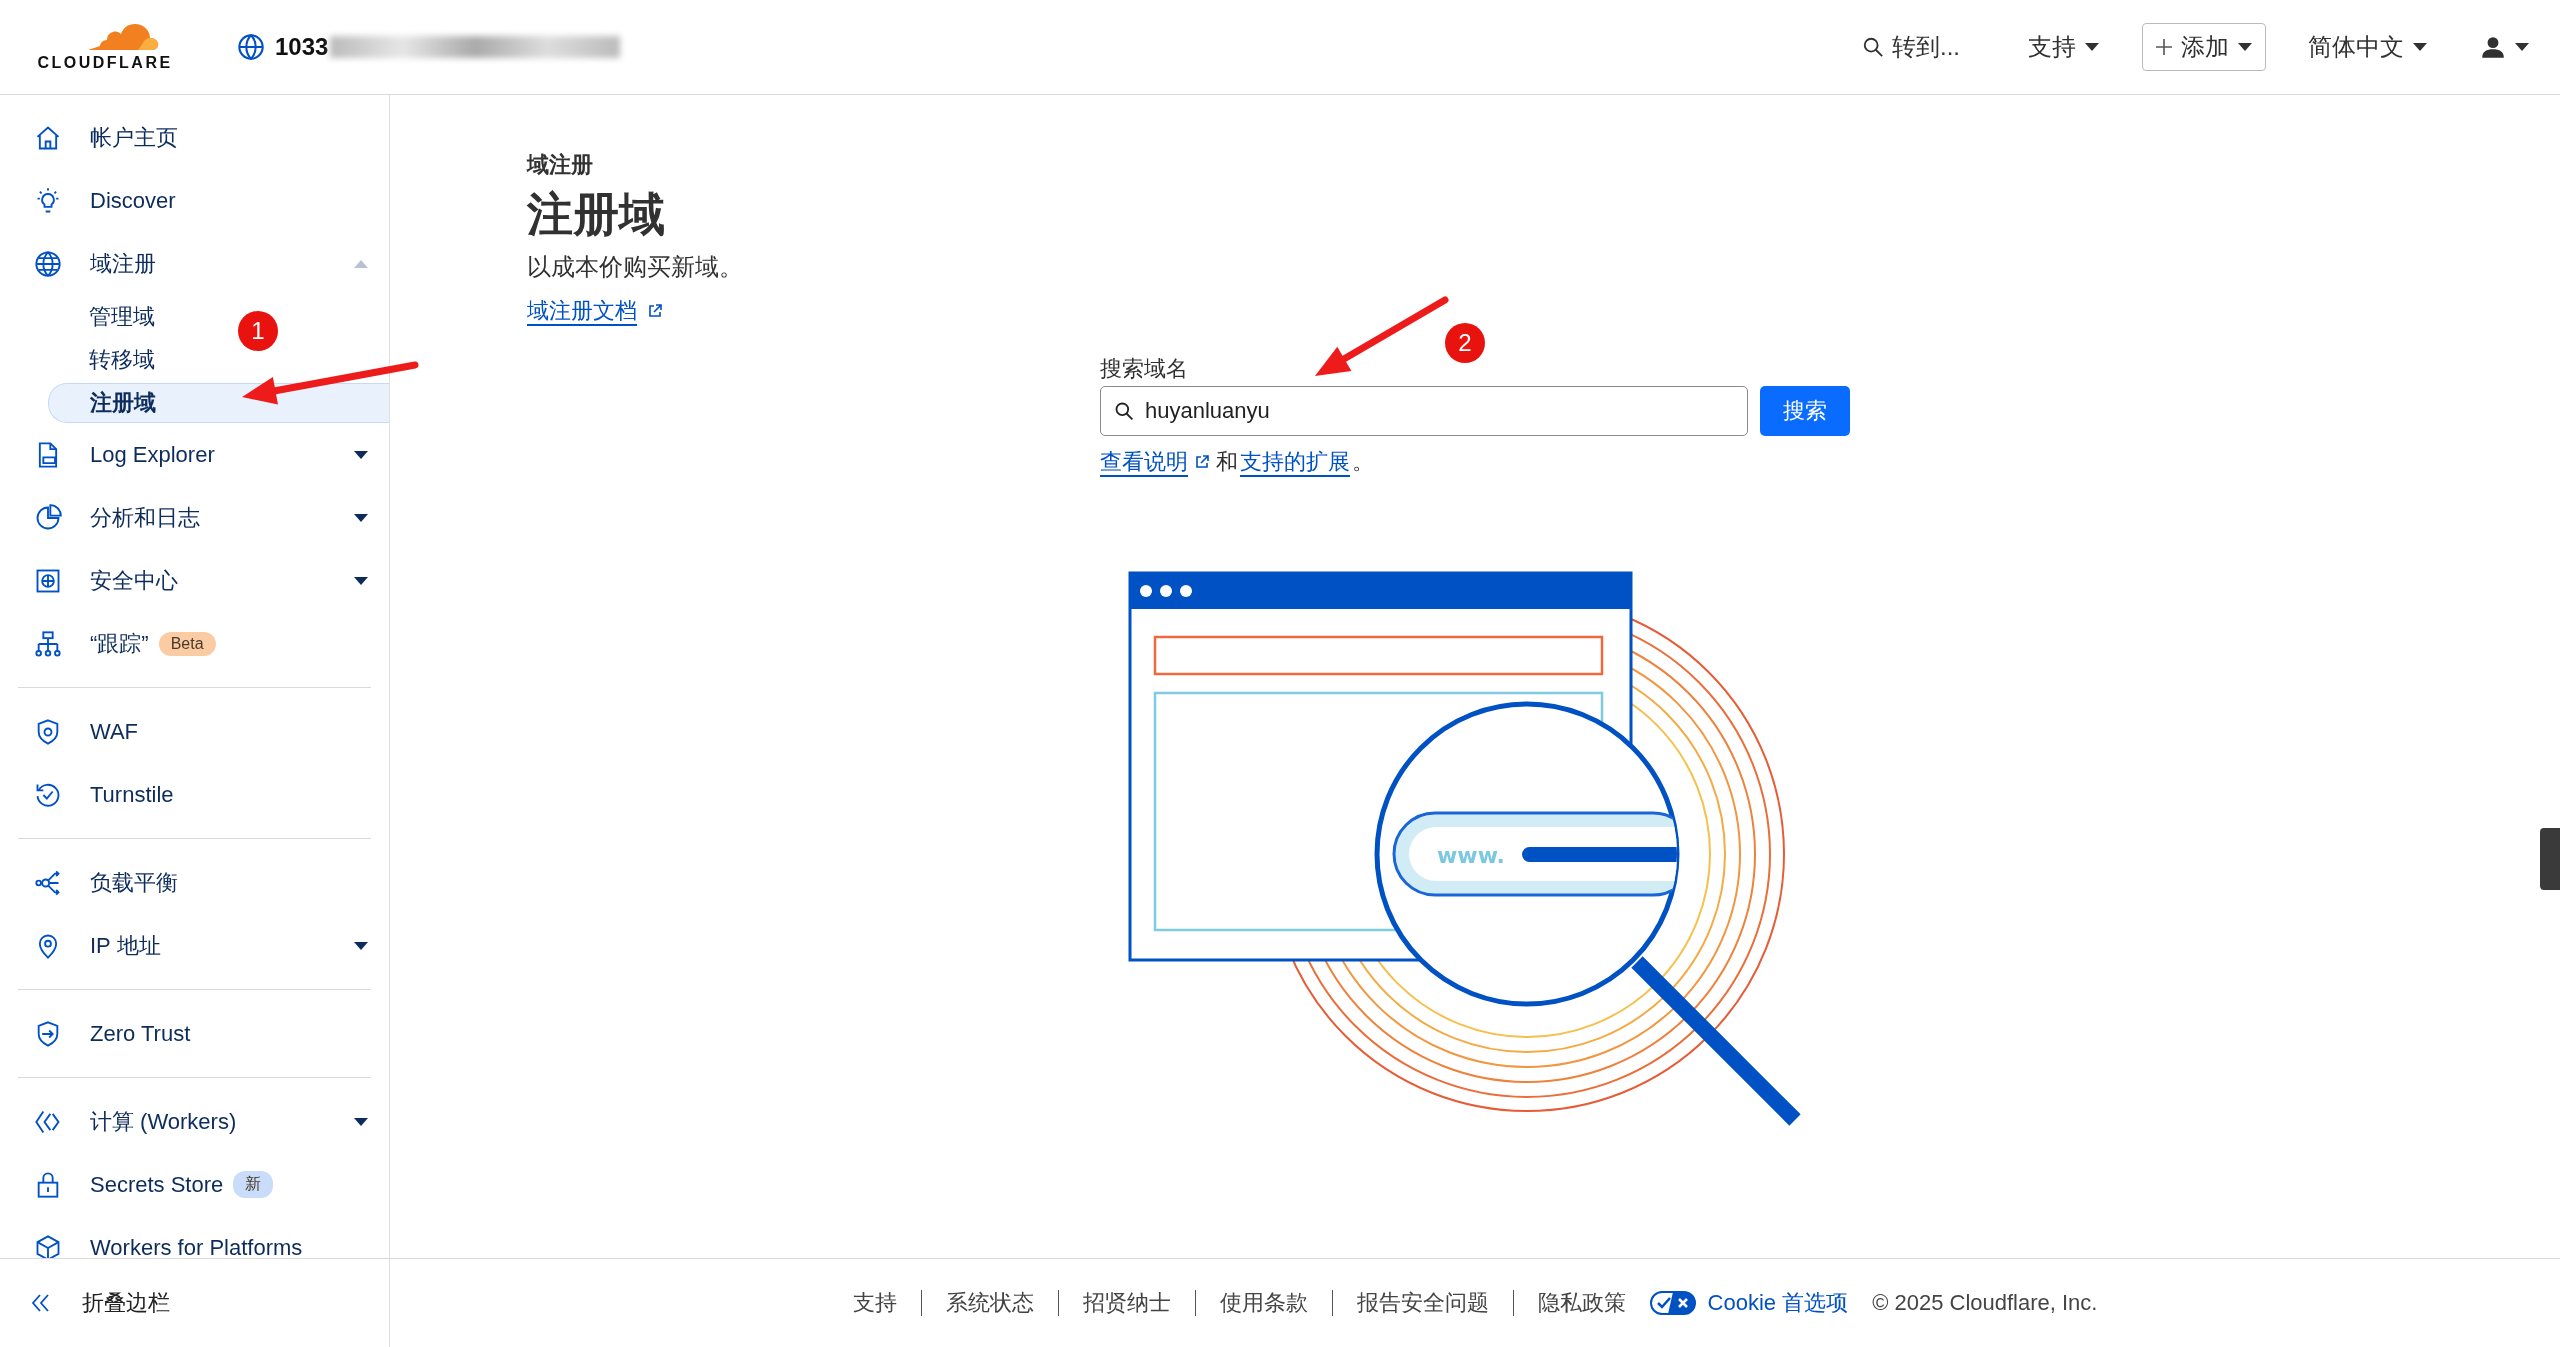  Describe the element at coordinates (194, 1302) in the screenshot. I see `collapse-sidebar-button: 折叠边栏` at that location.